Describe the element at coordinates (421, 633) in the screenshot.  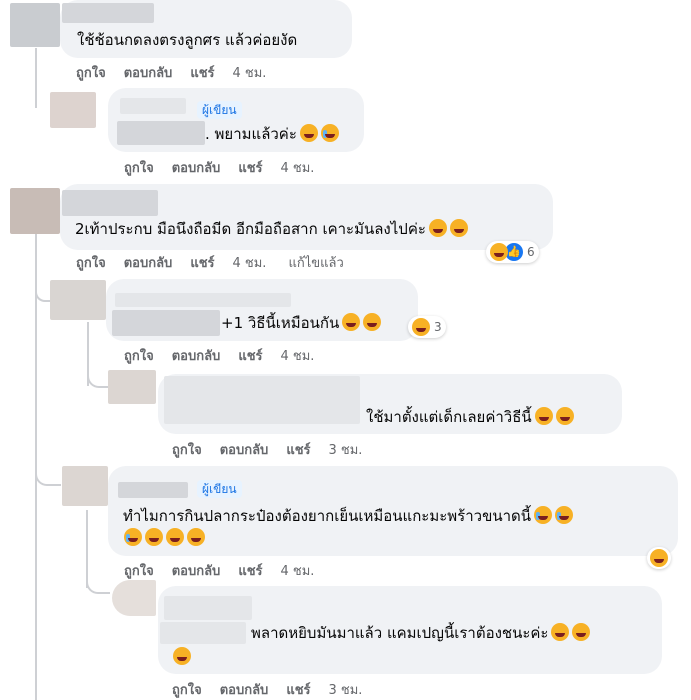
I see `comment-text: พลาดหยิบมันมาแล้ว แคมเปญนี้เราต้องชนะค่ะ` at that location.